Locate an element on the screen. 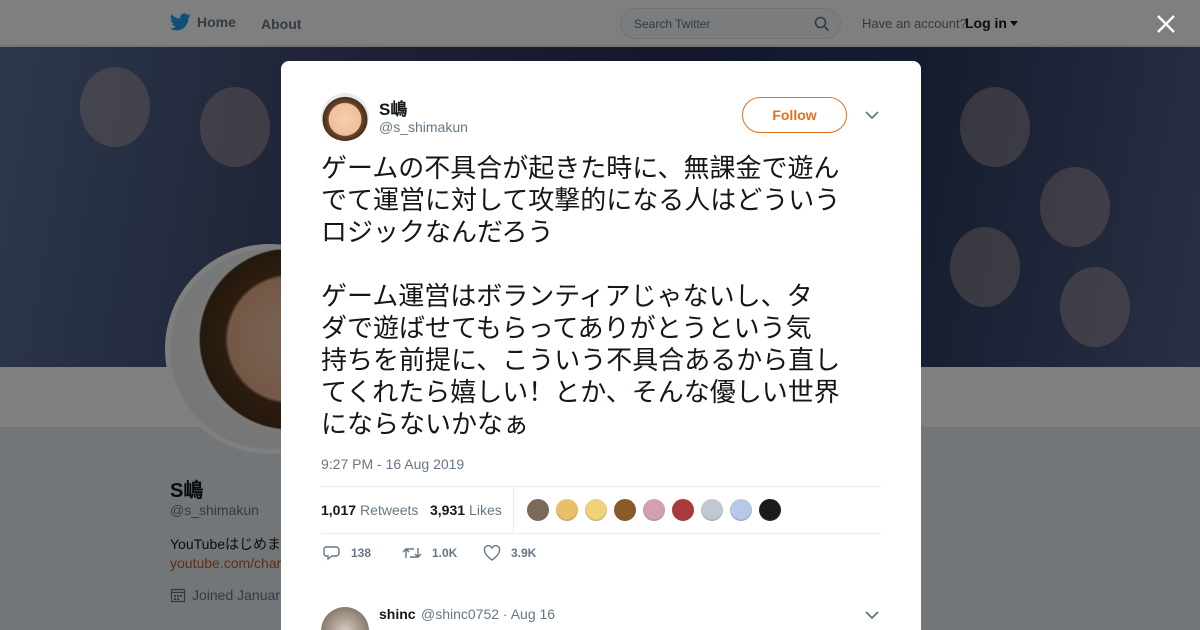 The width and height of the screenshot is (1200, 630). close-icon is located at coordinates (1166, 24).